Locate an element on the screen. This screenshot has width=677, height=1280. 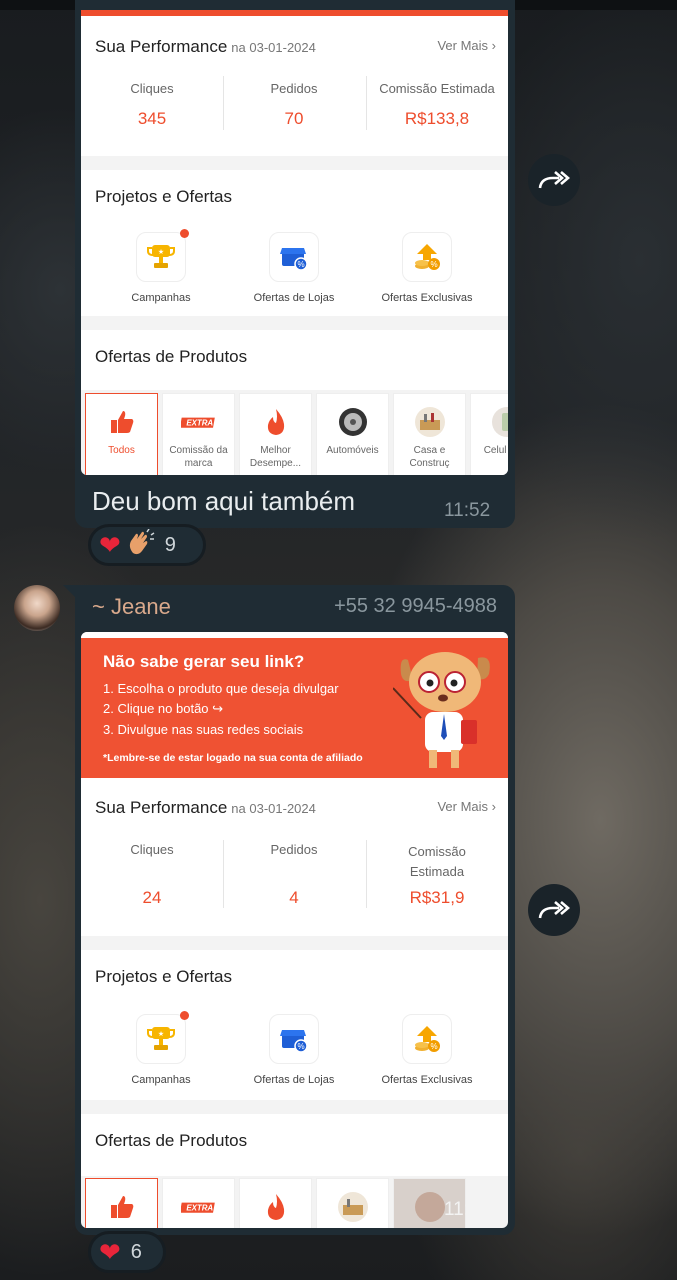
category-row: EXTRA is located at coordinates (275, 1203).